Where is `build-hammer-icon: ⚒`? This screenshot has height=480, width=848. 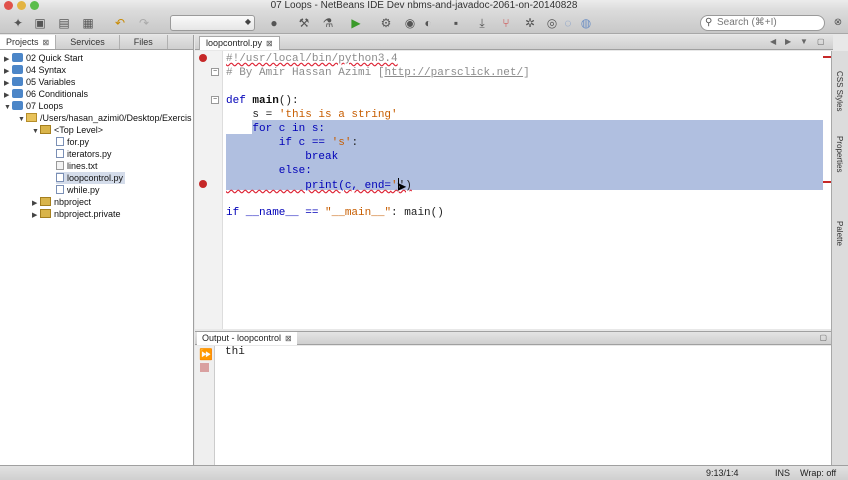
build-hammer-icon: ⚒ is located at coordinates (304, 23).